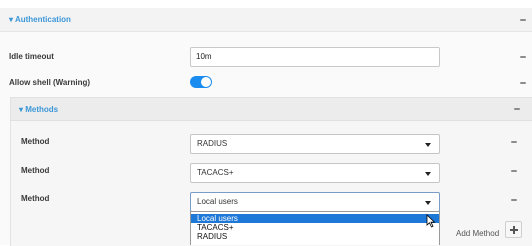 This screenshot has width=532, height=246. What do you see at coordinates (514, 200) in the screenshot?
I see `method-3-more-icon` at bounding box center [514, 200].